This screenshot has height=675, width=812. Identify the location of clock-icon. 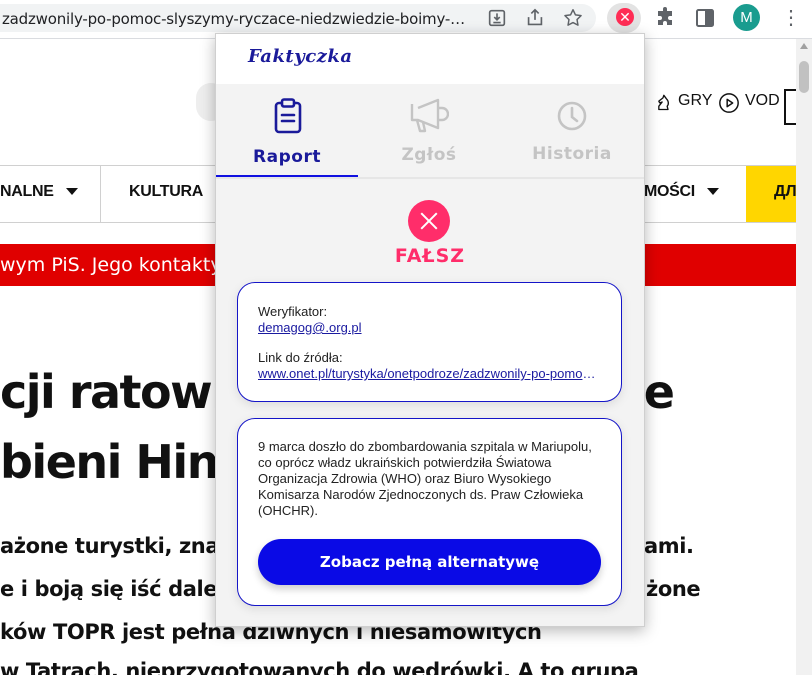
(572, 116).